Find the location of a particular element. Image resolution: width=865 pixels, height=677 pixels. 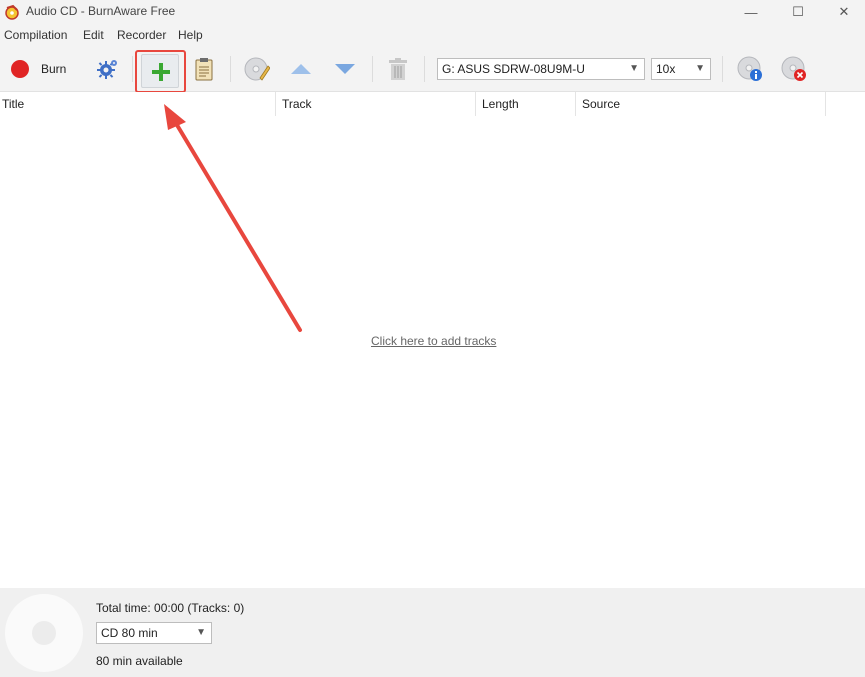

settings-gear-icon is located at coordinates (107, 69).